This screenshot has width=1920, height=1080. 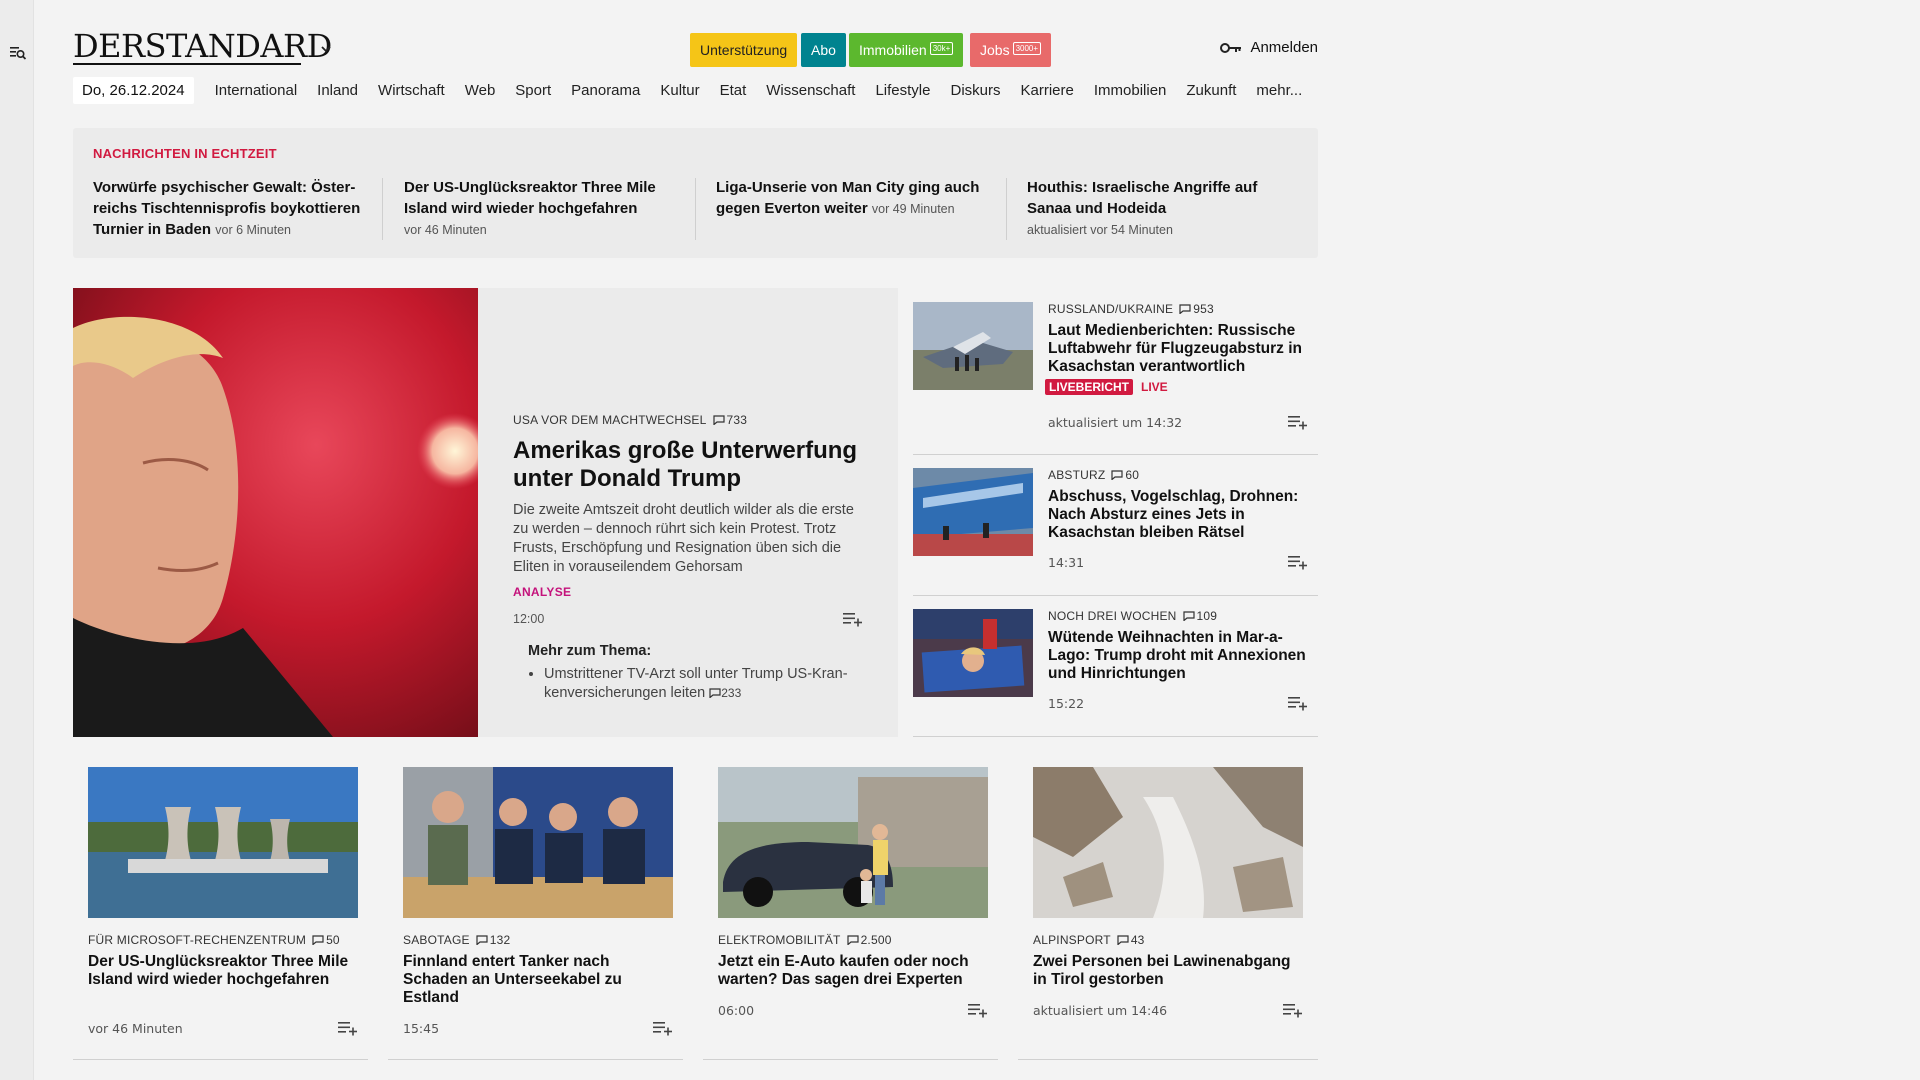 What do you see at coordinates (906, 50) in the screenshot?
I see `promo-immobilien-button: Immobilien 30k+` at bounding box center [906, 50].